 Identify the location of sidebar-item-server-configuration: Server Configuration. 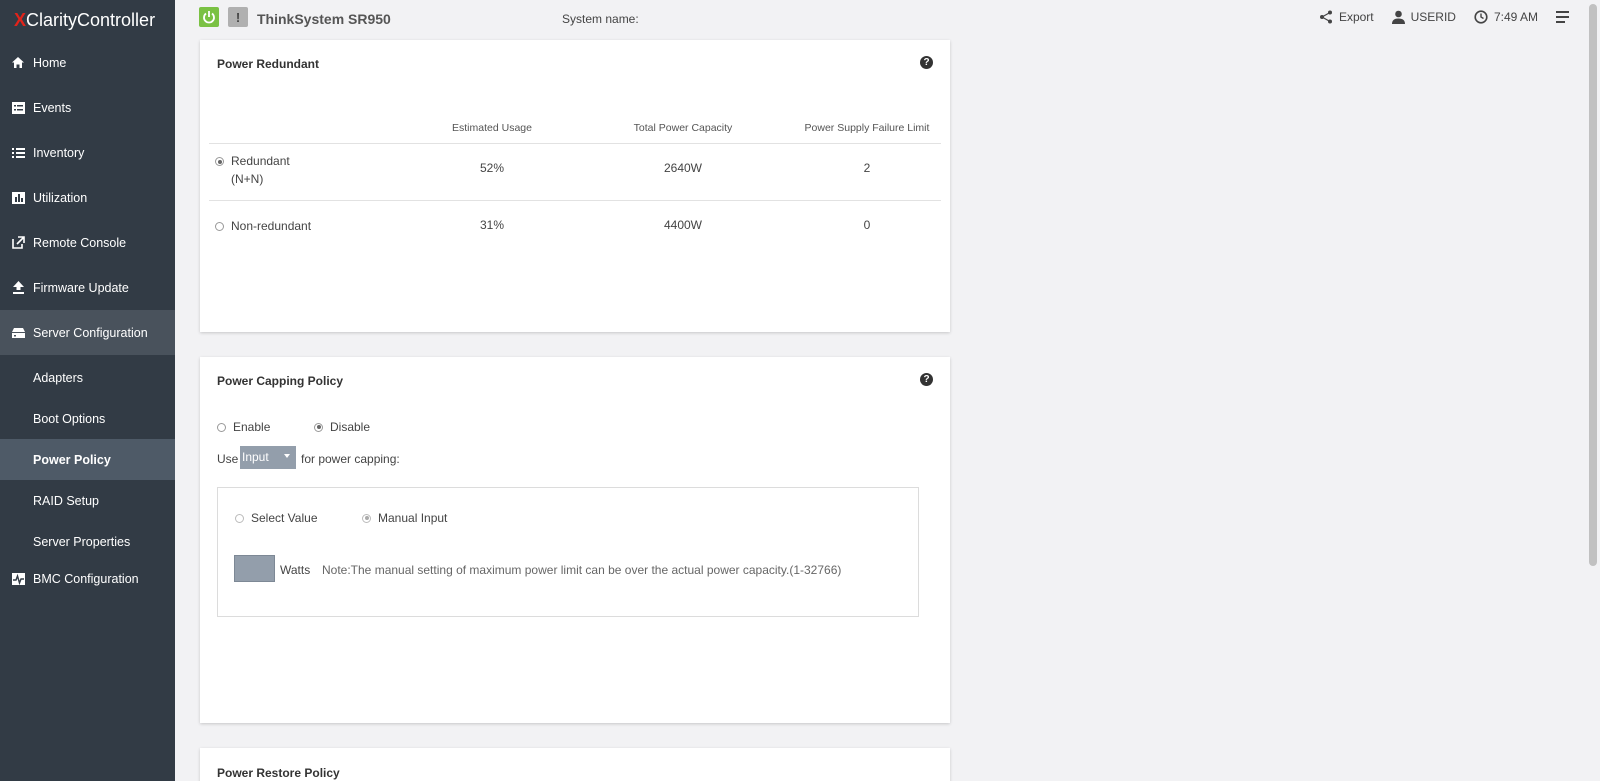
(87, 332).